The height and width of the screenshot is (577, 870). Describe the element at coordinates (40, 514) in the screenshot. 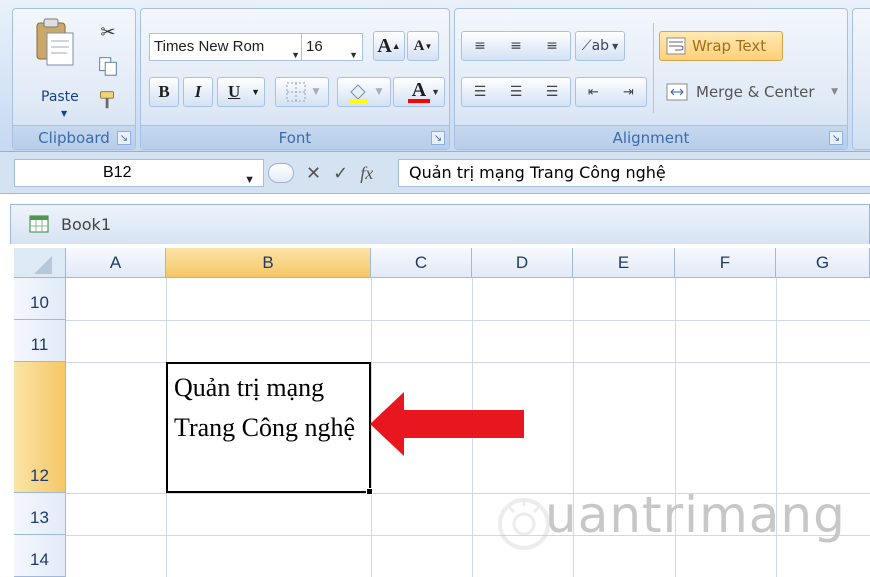

I see `row-header-13: 13` at that location.